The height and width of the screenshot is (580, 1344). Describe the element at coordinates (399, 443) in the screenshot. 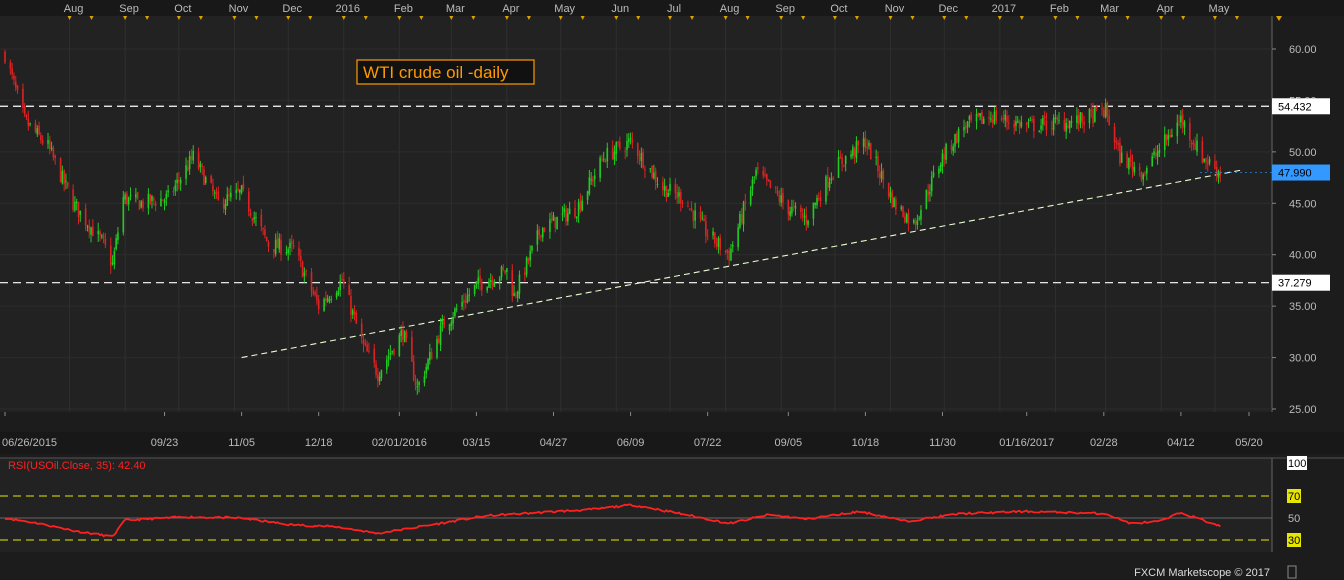

I see `date-tick-label: 02/01/2016` at that location.